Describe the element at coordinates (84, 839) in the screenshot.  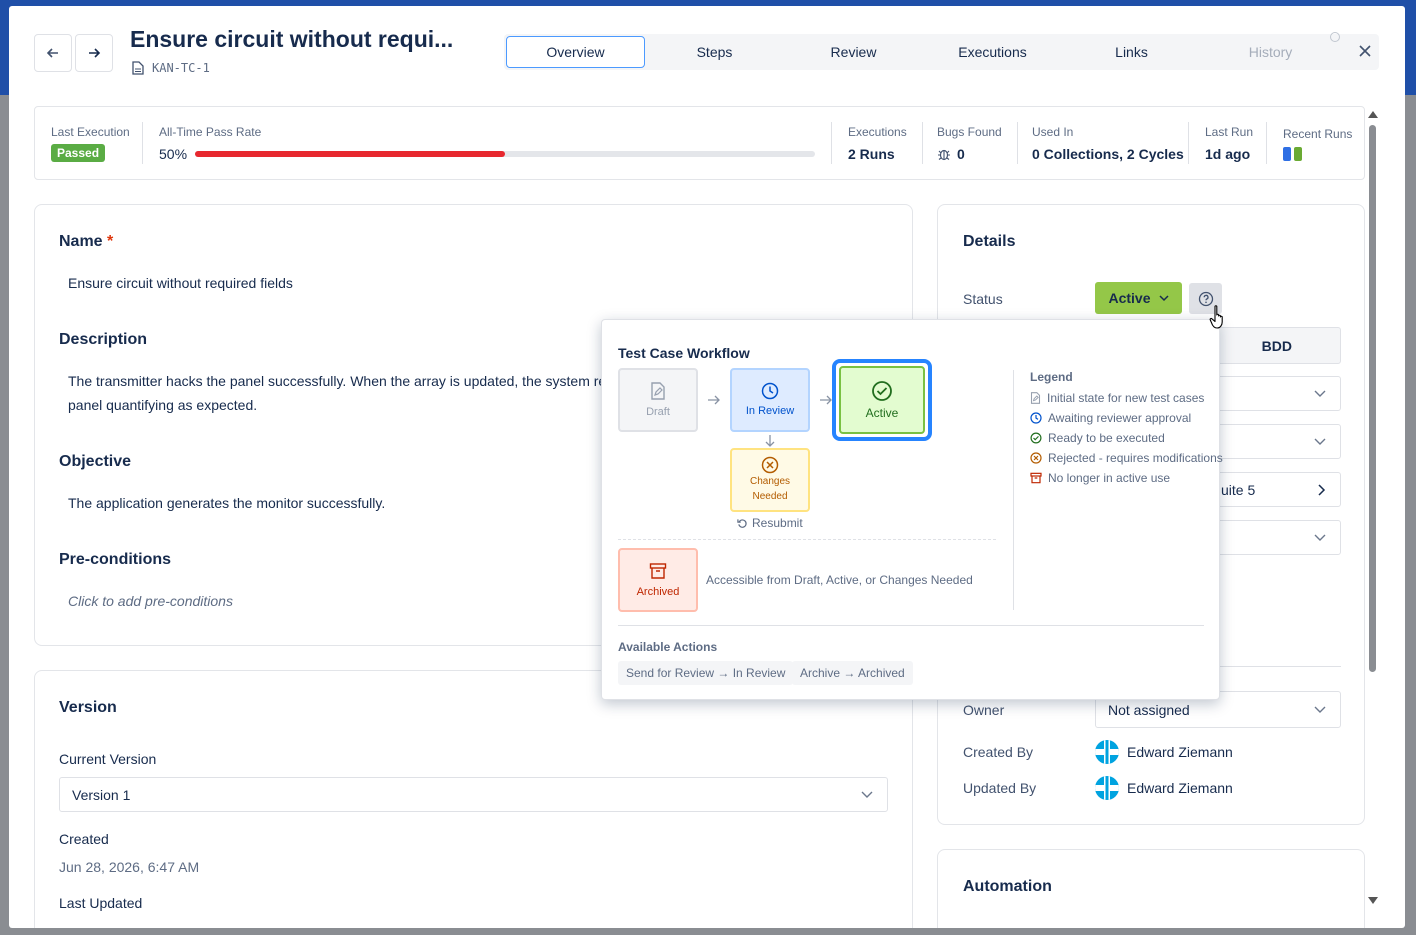
I see `created-label: Created` at that location.